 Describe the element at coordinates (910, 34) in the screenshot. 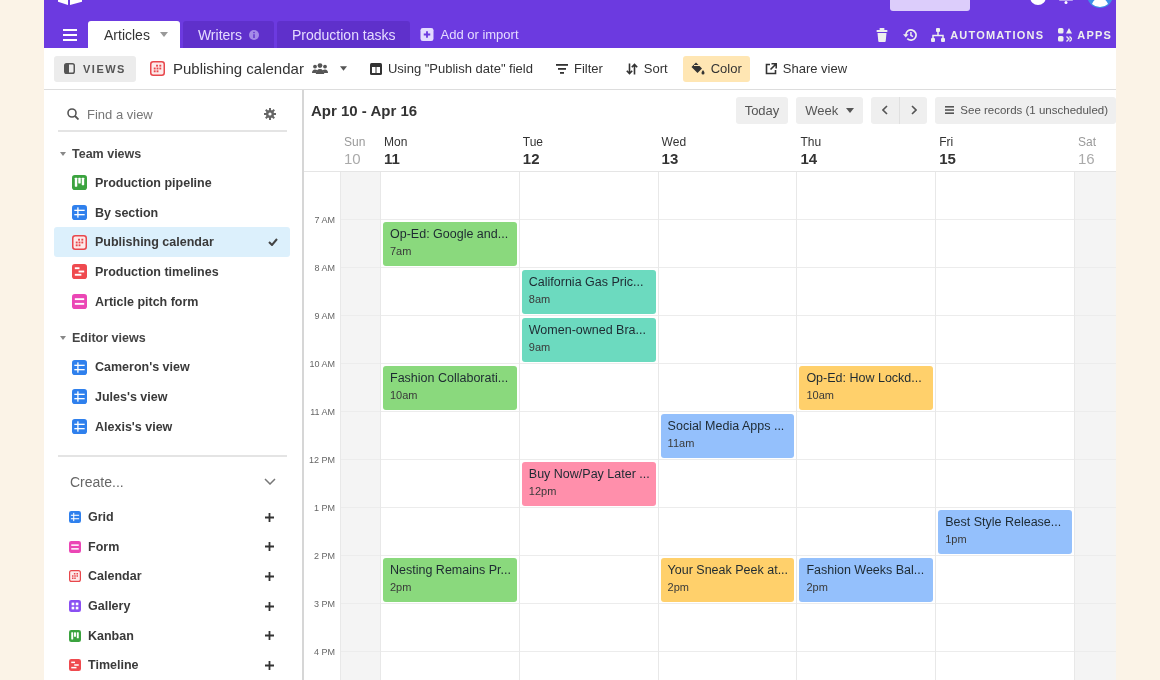

I see `history-icon` at that location.